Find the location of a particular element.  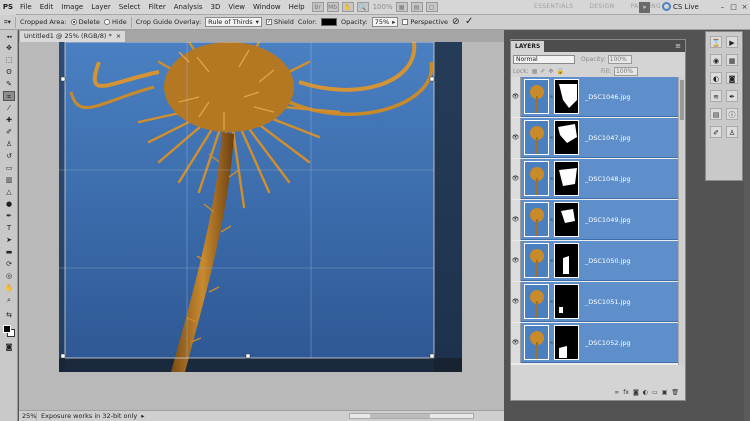

link-layers-icon: ∞ is located at coordinates (616, 392).